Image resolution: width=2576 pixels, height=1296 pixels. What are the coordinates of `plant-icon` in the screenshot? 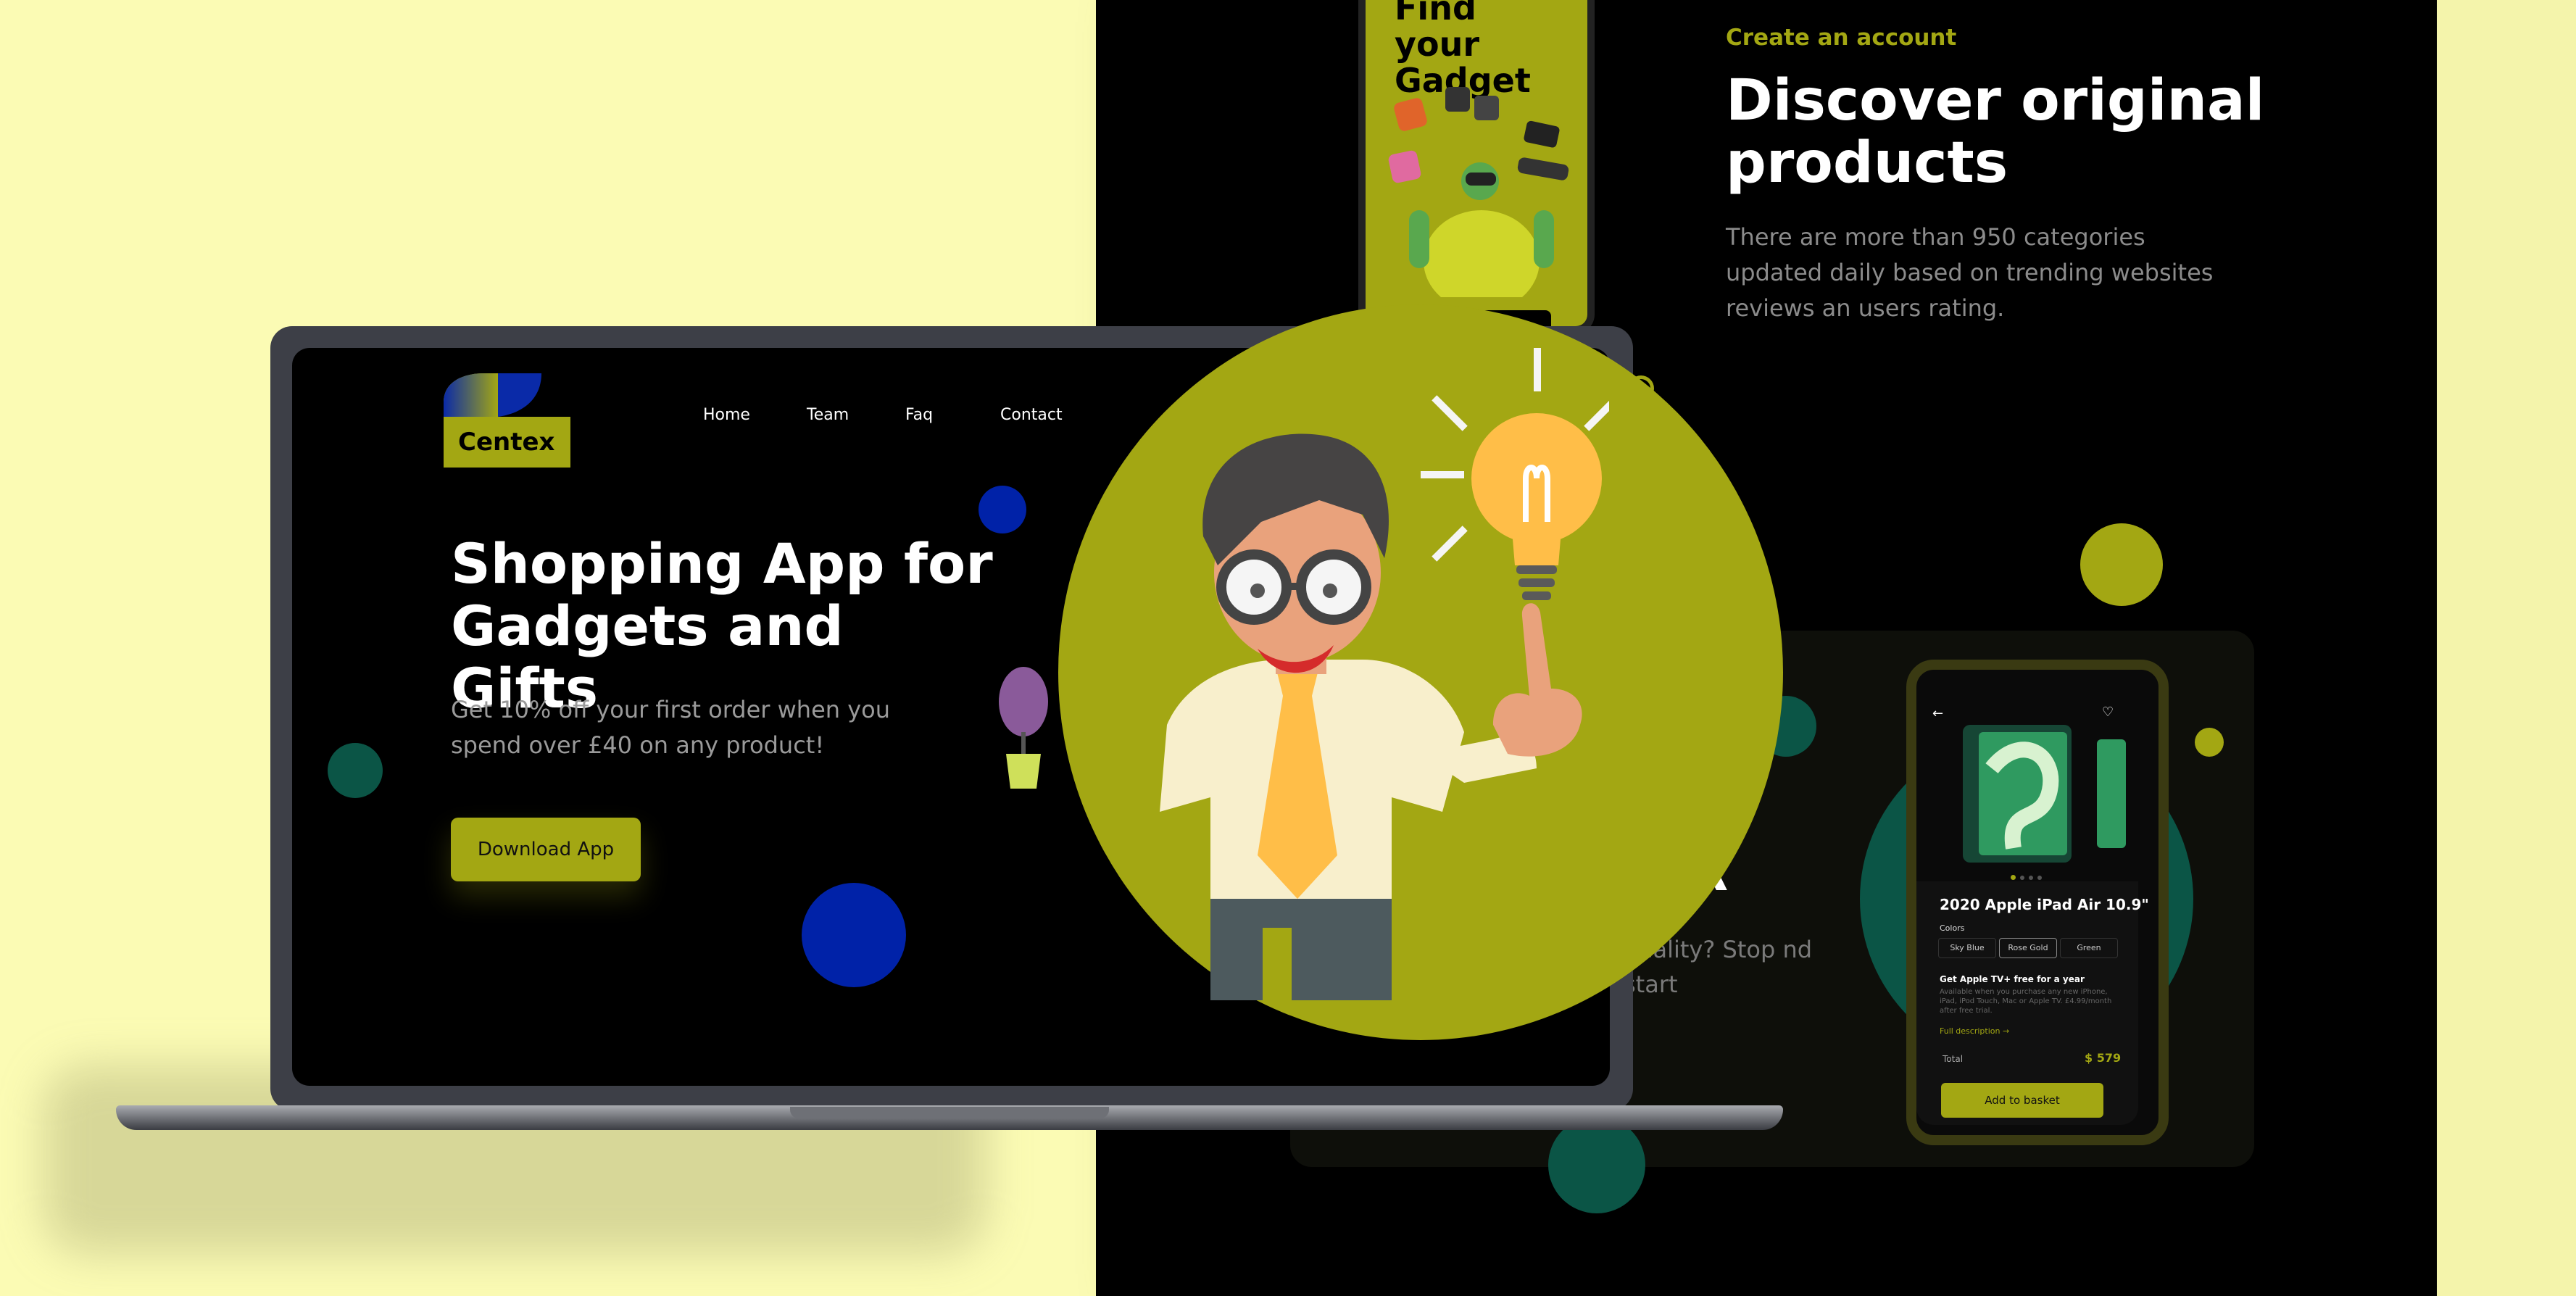 It's located at (1023, 728).